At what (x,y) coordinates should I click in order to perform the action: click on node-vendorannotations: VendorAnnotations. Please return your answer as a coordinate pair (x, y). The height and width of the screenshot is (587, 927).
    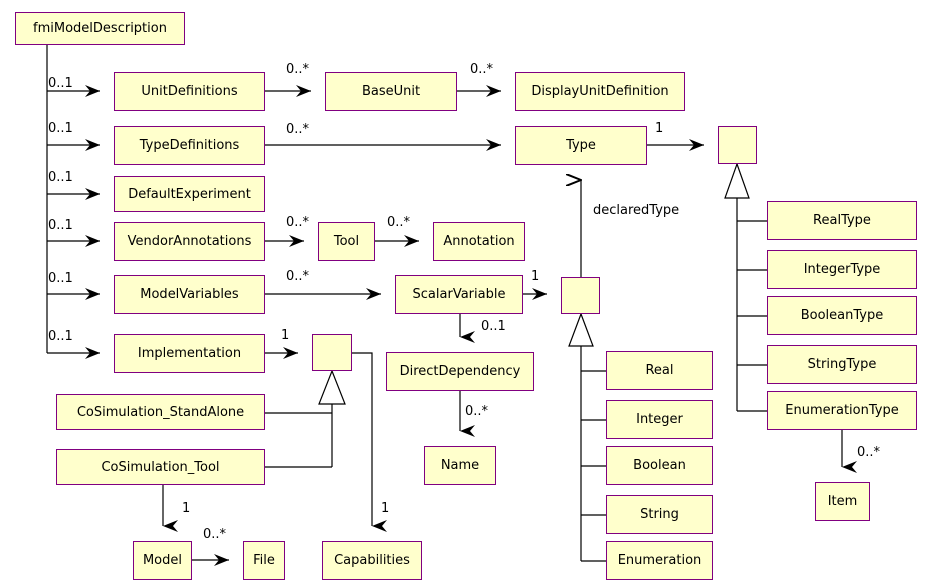
    Looking at the image, I should click on (189, 241).